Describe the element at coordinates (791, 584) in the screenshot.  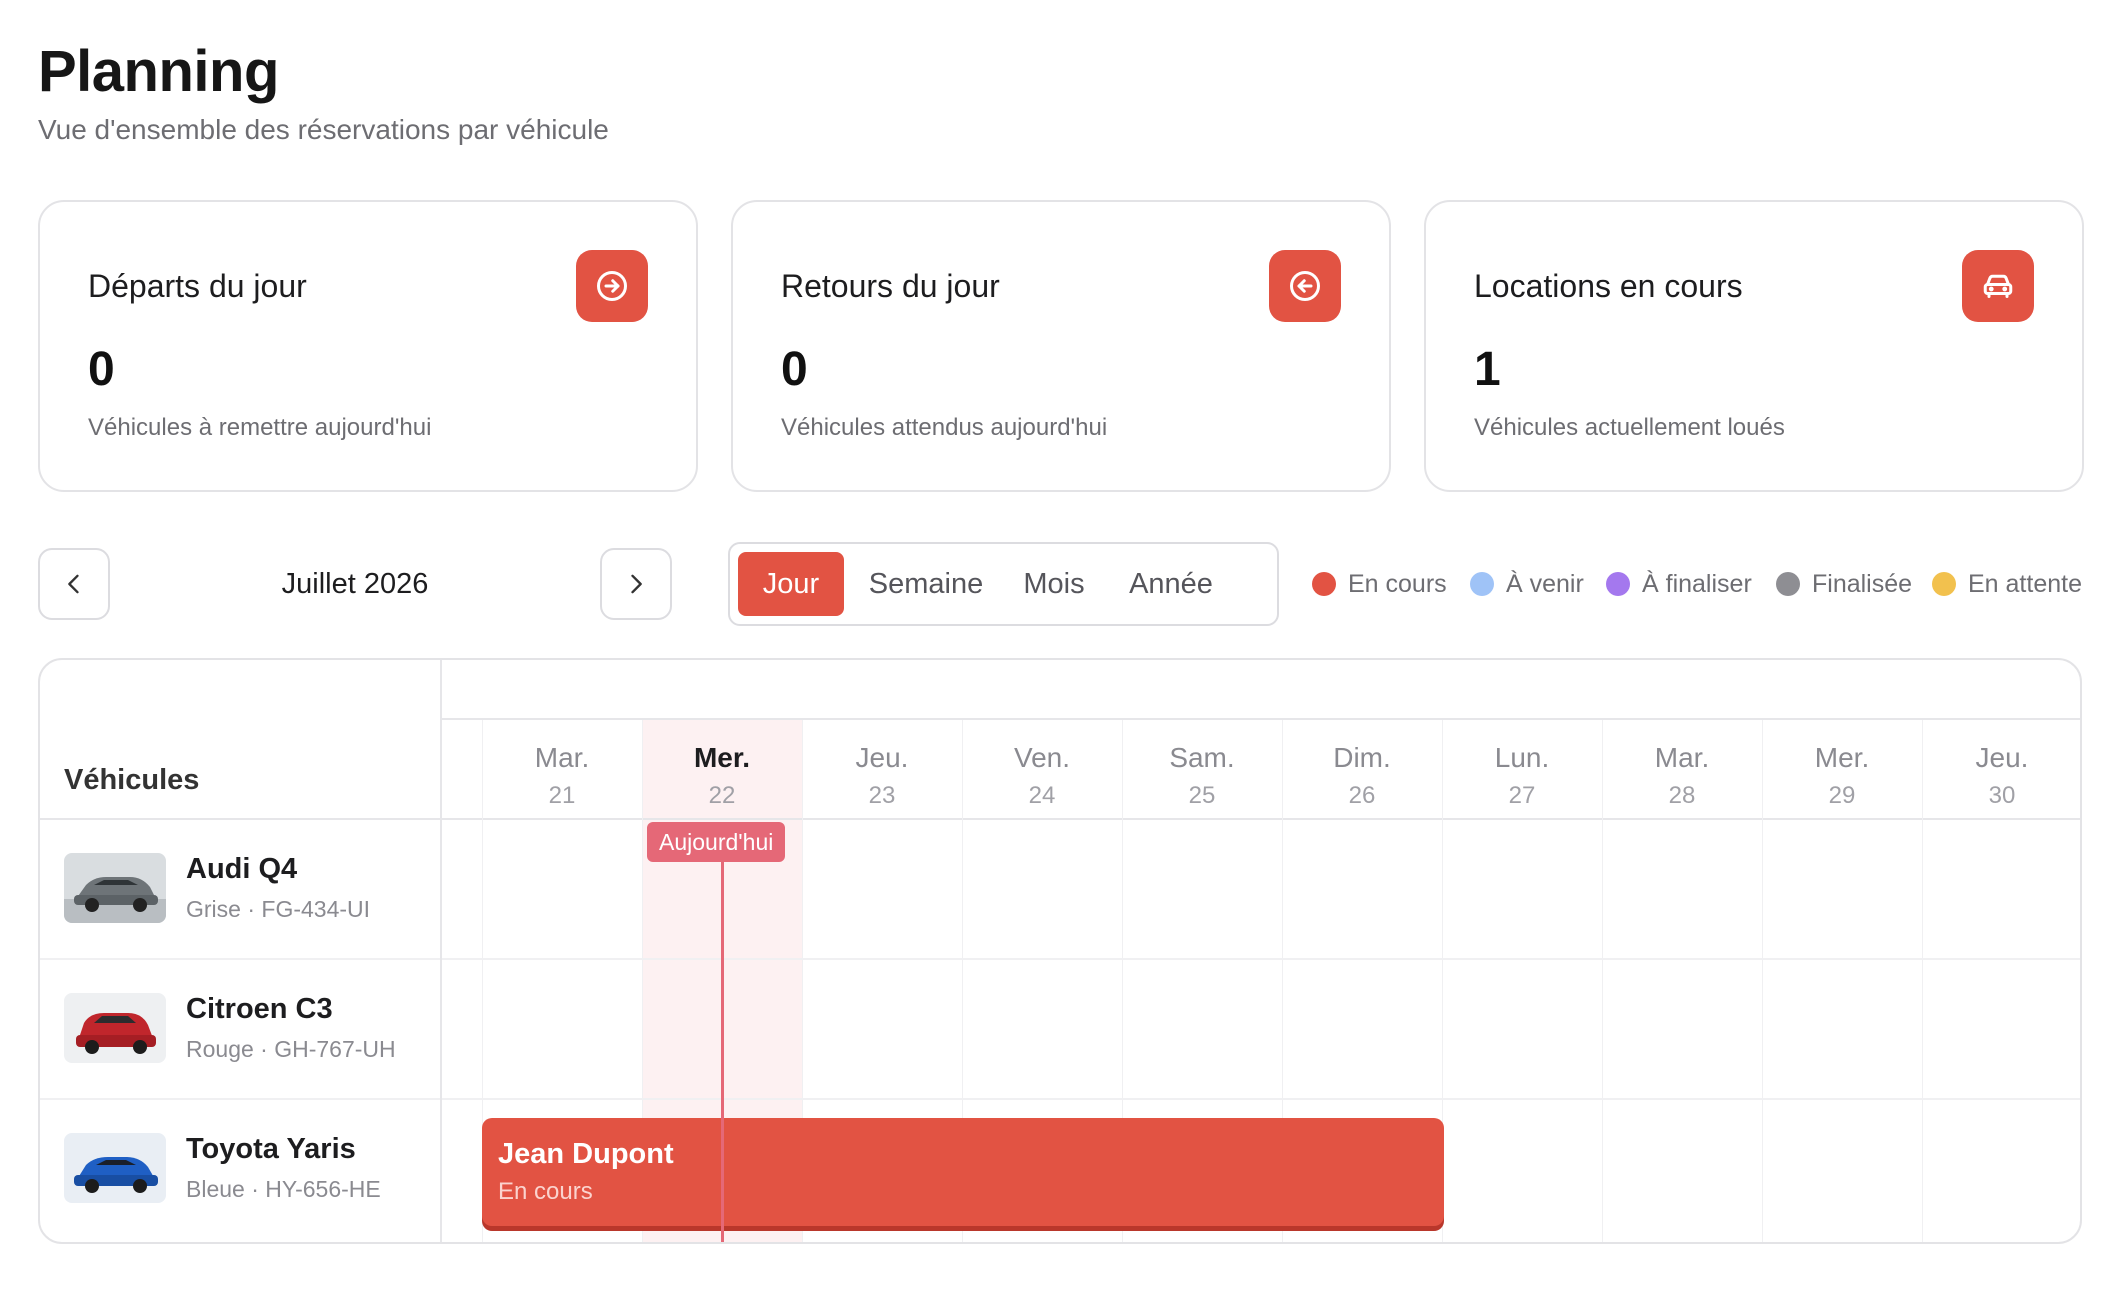
I see `tab-day: Jour` at that location.